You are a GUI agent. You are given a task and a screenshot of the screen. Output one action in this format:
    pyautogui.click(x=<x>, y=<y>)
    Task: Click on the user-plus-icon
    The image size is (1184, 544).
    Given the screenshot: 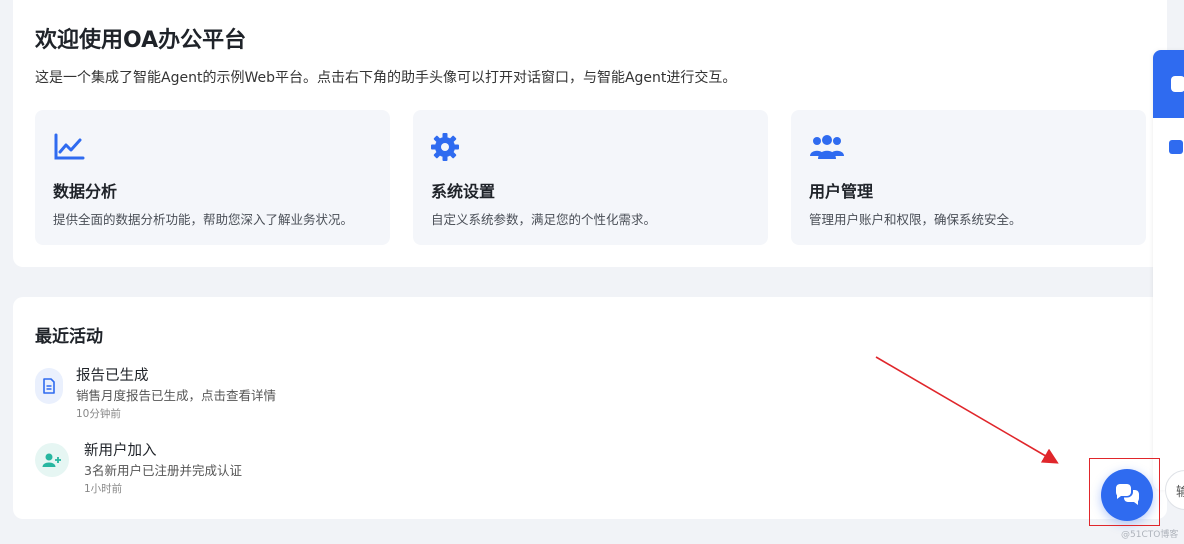 What is the action you would take?
    pyautogui.click(x=52, y=460)
    